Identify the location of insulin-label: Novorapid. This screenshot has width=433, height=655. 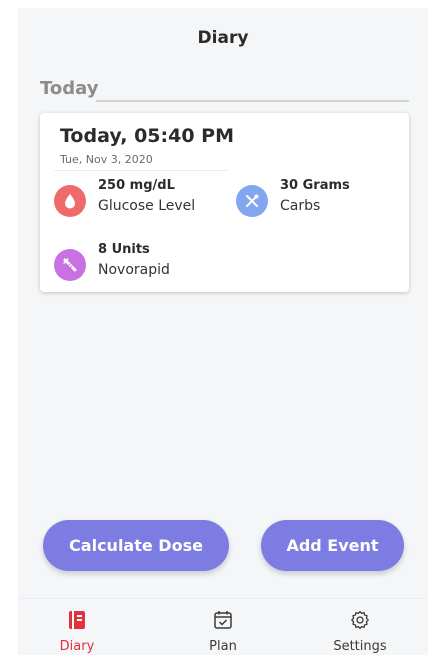
(134, 270).